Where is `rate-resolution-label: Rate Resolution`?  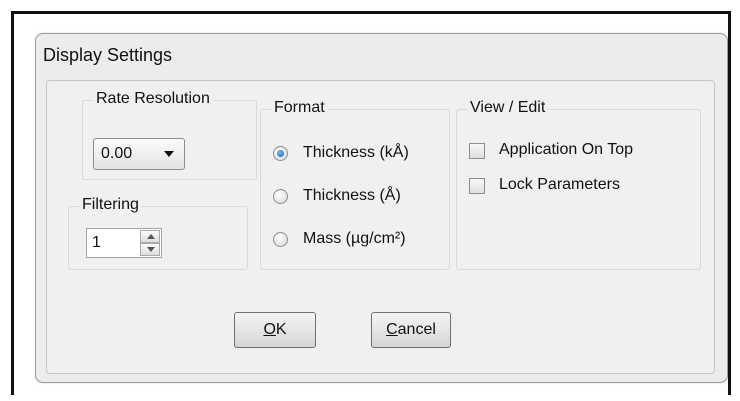 rate-resolution-label: Rate Resolution is located at coordinates (153, 99).